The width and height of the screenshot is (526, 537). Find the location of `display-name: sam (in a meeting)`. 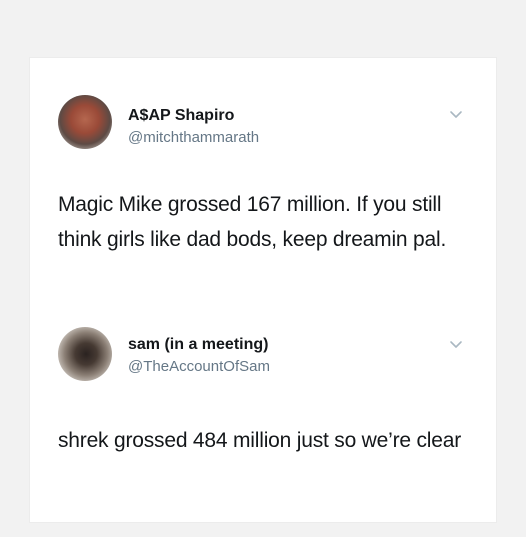

display-name: sam (in a meeting) is located at coordinates (198, 345).